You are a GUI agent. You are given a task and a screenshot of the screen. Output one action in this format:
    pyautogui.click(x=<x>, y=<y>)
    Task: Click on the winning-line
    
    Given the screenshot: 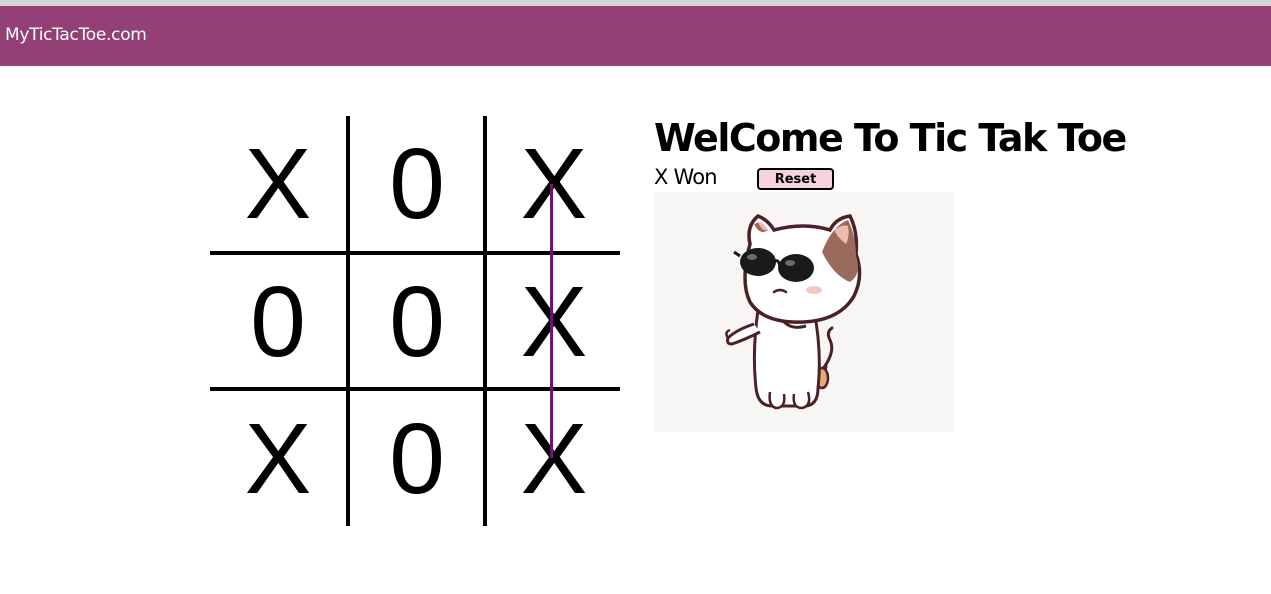 What is the action you would take?
    pyautogui.click(x=551, y=321)
    